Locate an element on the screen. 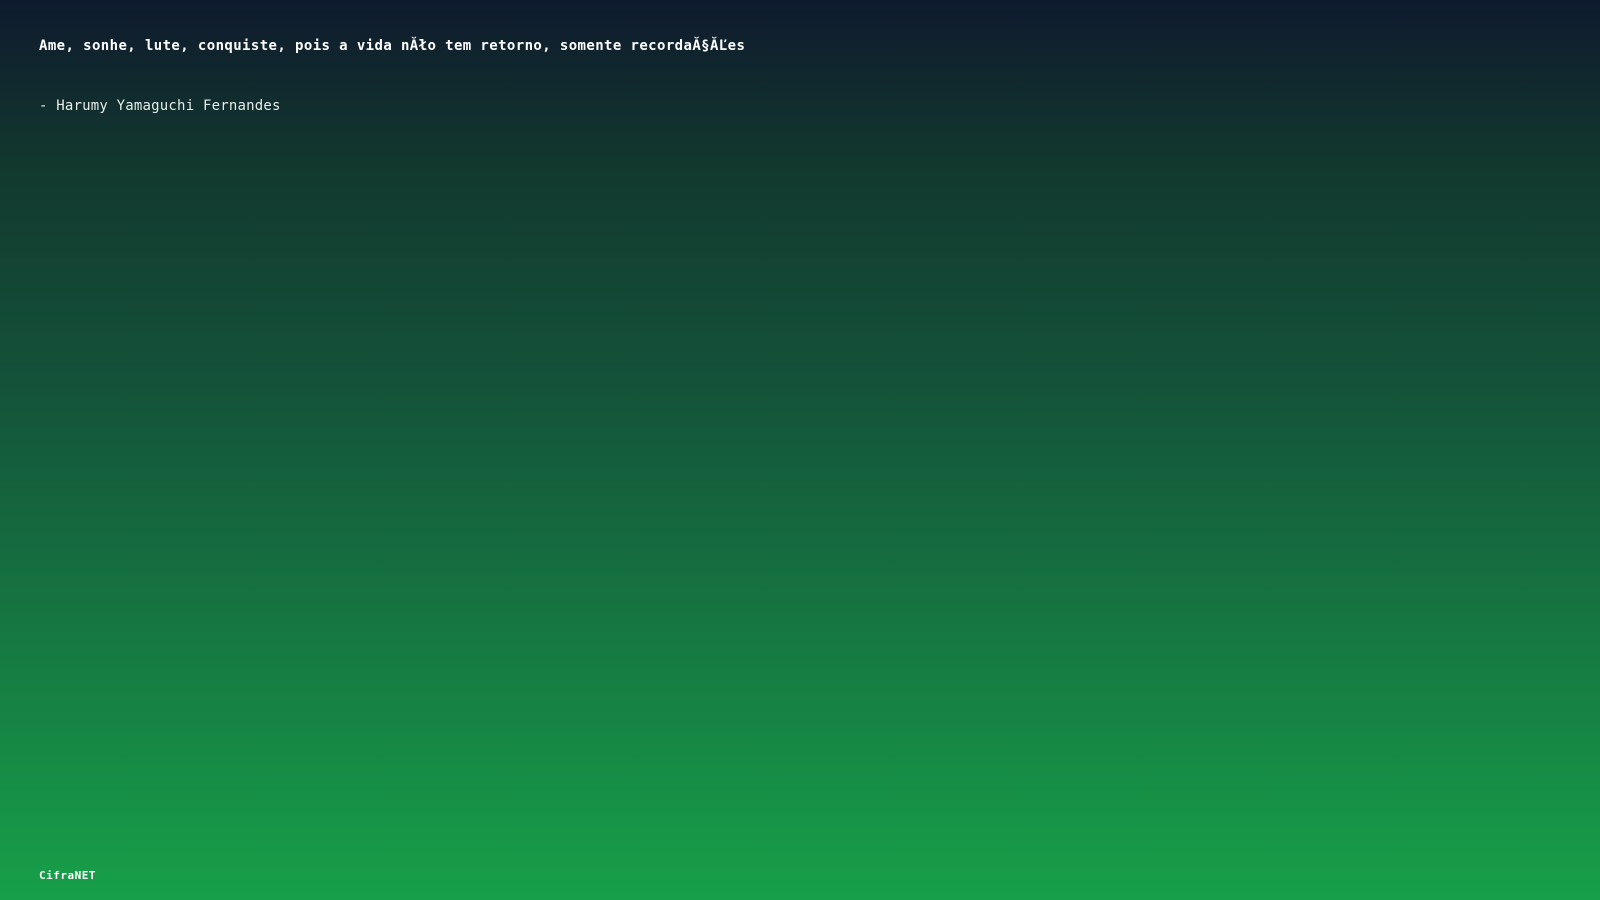 The height and width of the screenshot is (900, 1600). brand-watermark: CifraNET is located at coordinates (67, 875).